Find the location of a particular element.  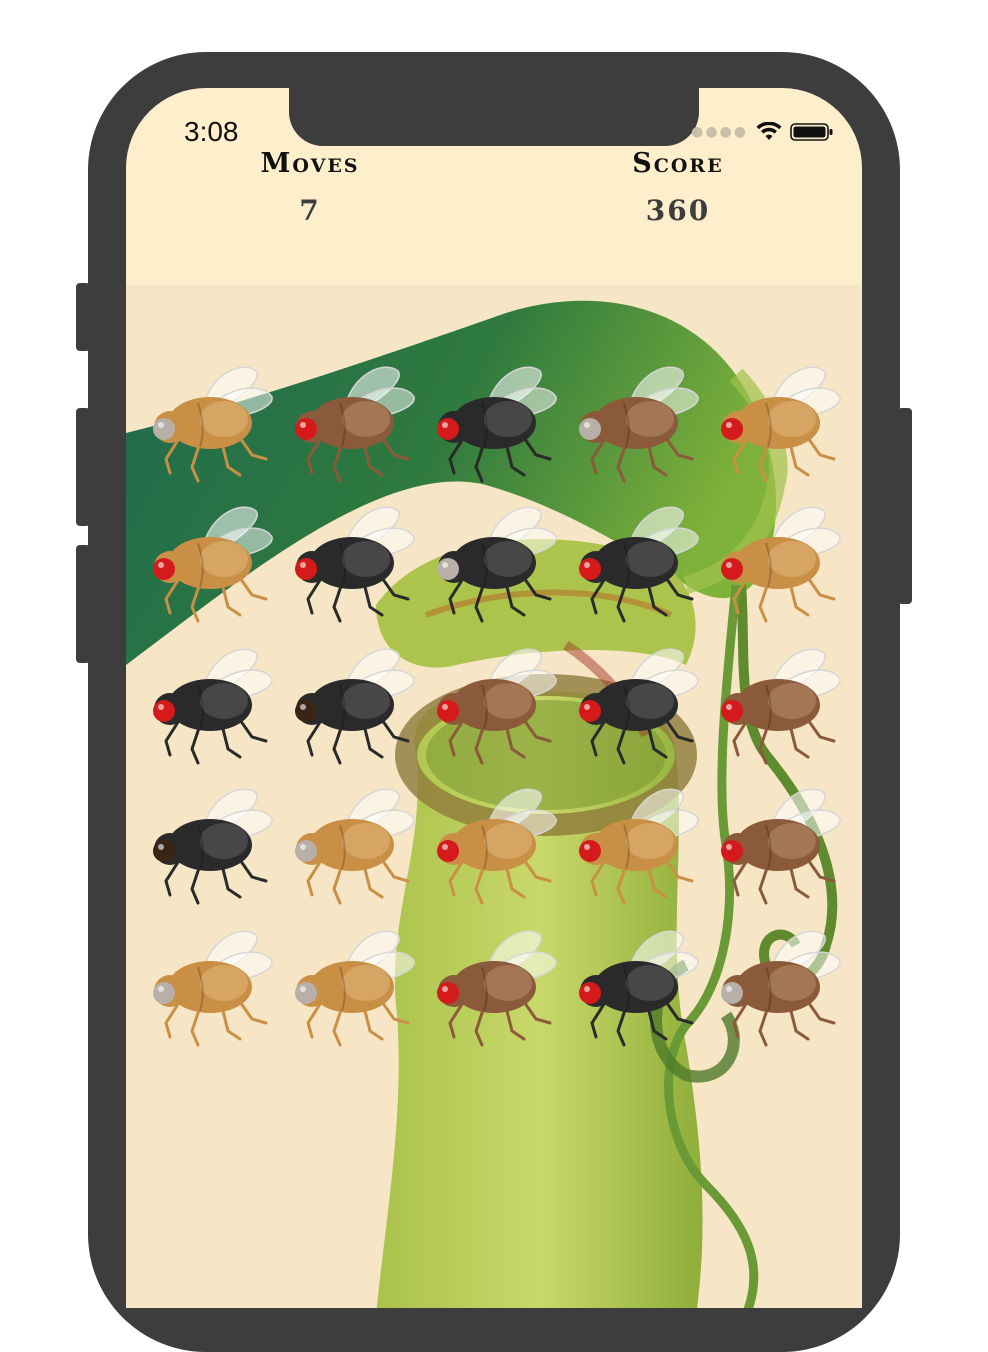

moves-value: 7 is located at coordinates (310, 210).